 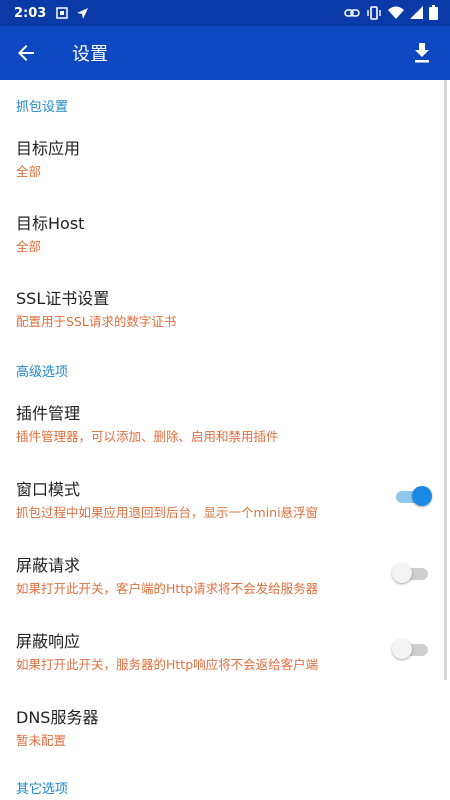 What do you see at coordinates (396, 12) in the screenshot?
I see `wifi-icon` at bounding box center [396, 12].